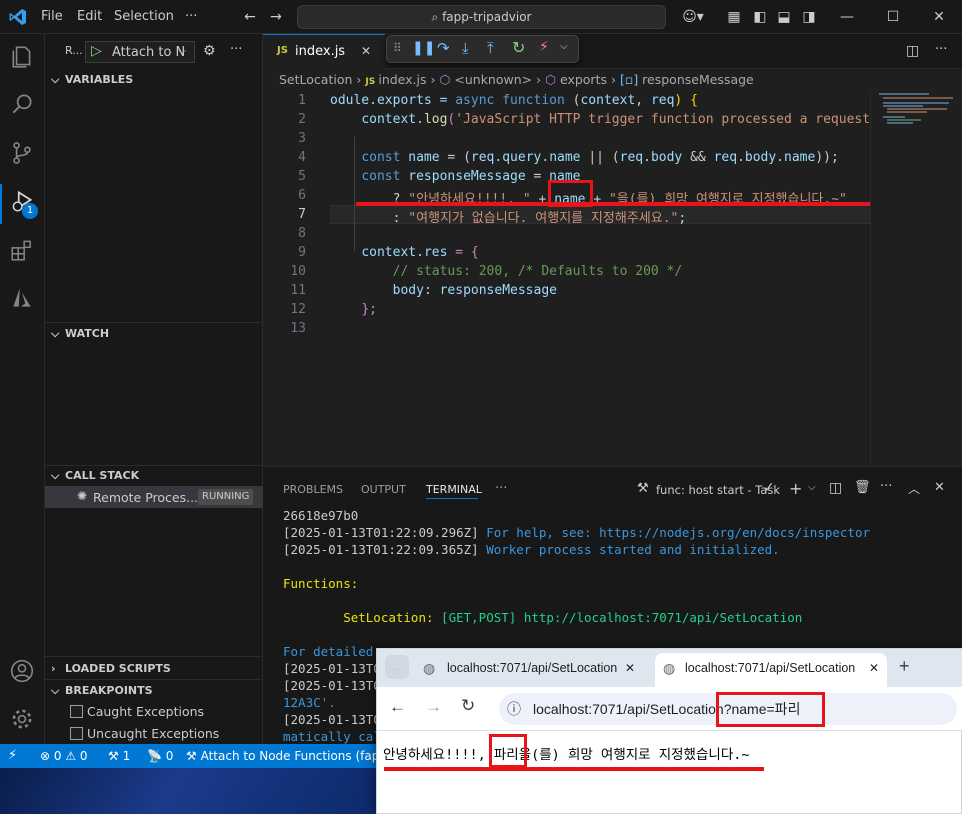 The image size is (962, 814). I want to click on tab-index-js: JS index.js ✕, so click(324, 51).